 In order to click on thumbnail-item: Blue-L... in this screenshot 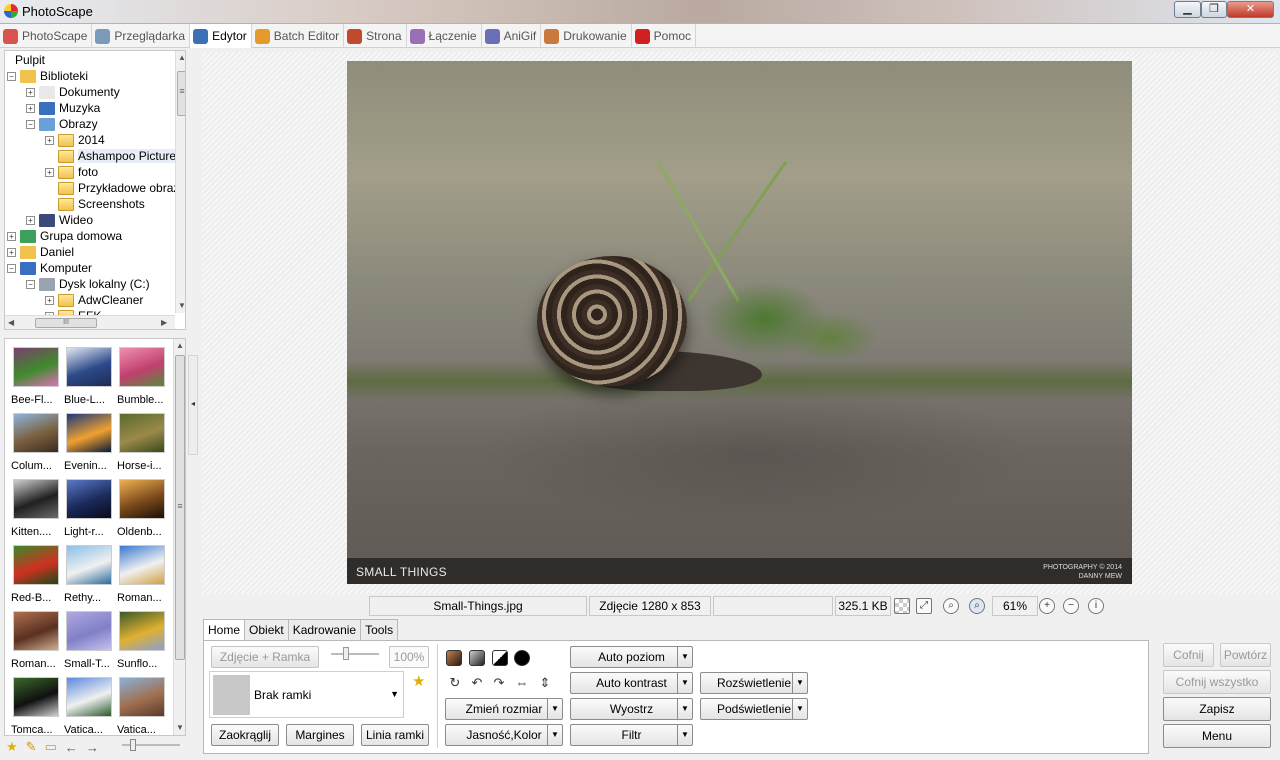, I will do `click(89, 374)`.